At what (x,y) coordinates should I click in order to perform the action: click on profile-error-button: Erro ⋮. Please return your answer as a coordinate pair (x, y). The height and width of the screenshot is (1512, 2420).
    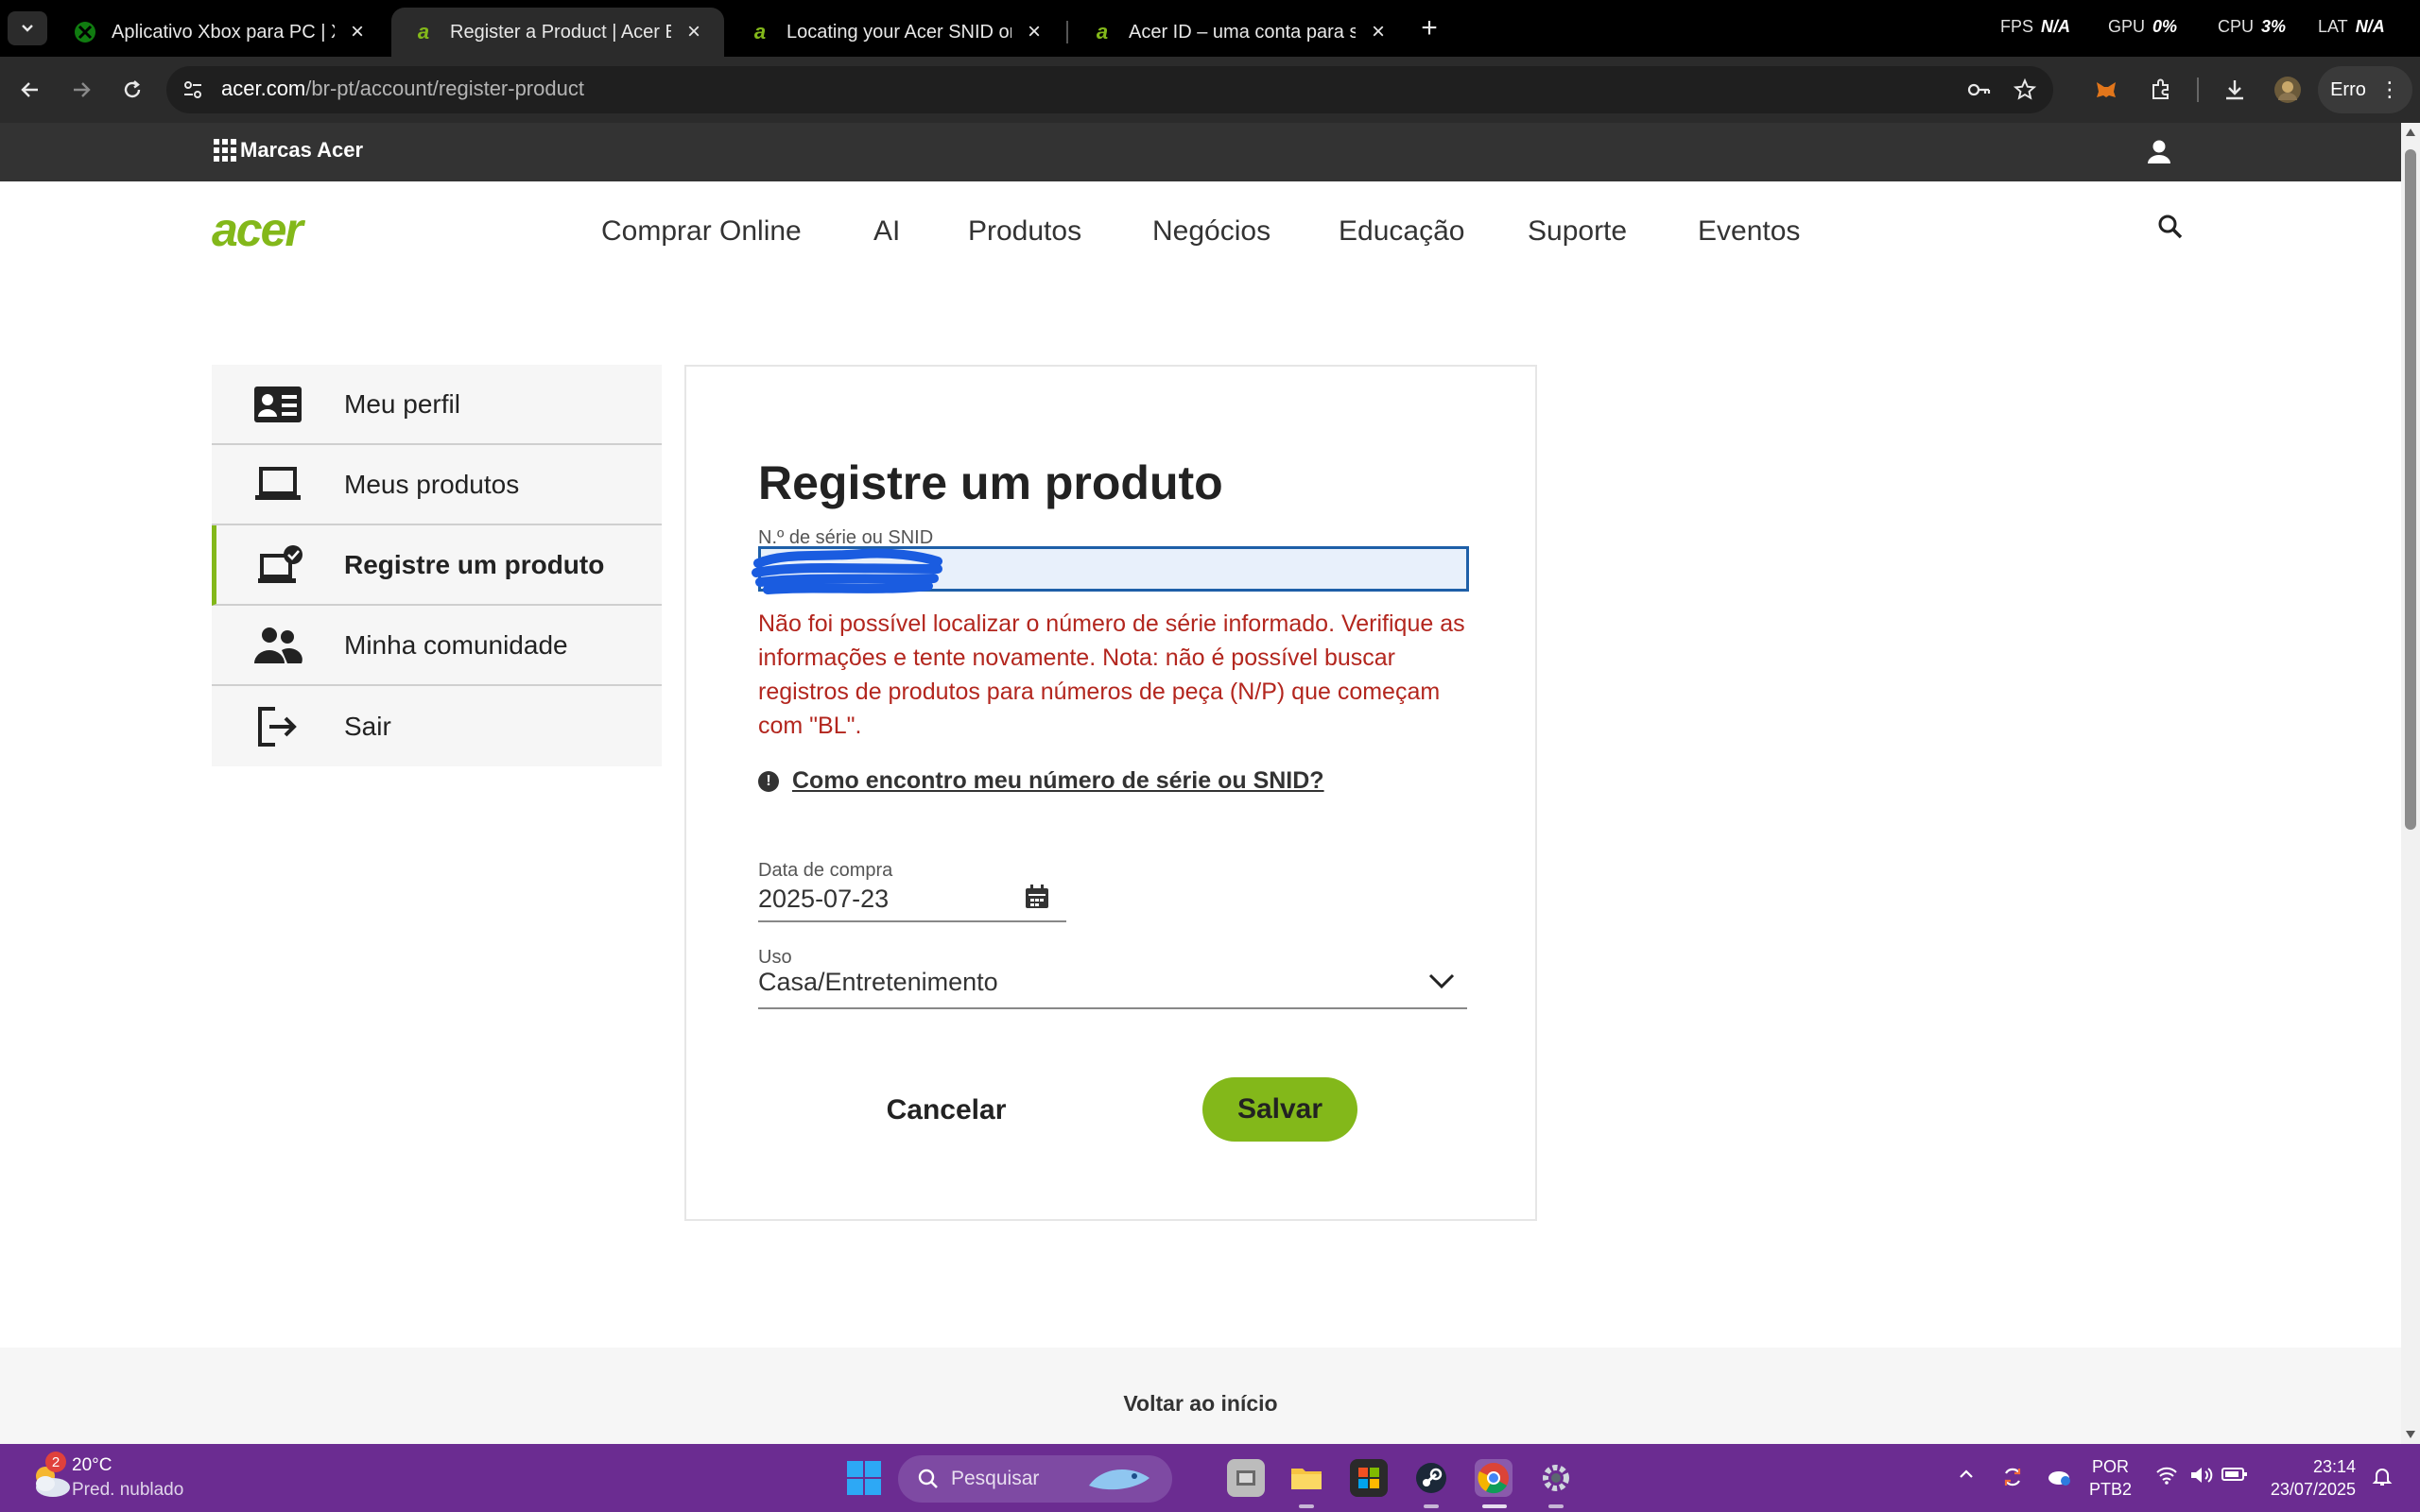
    Looking at the image, I should click on (2365, 89).